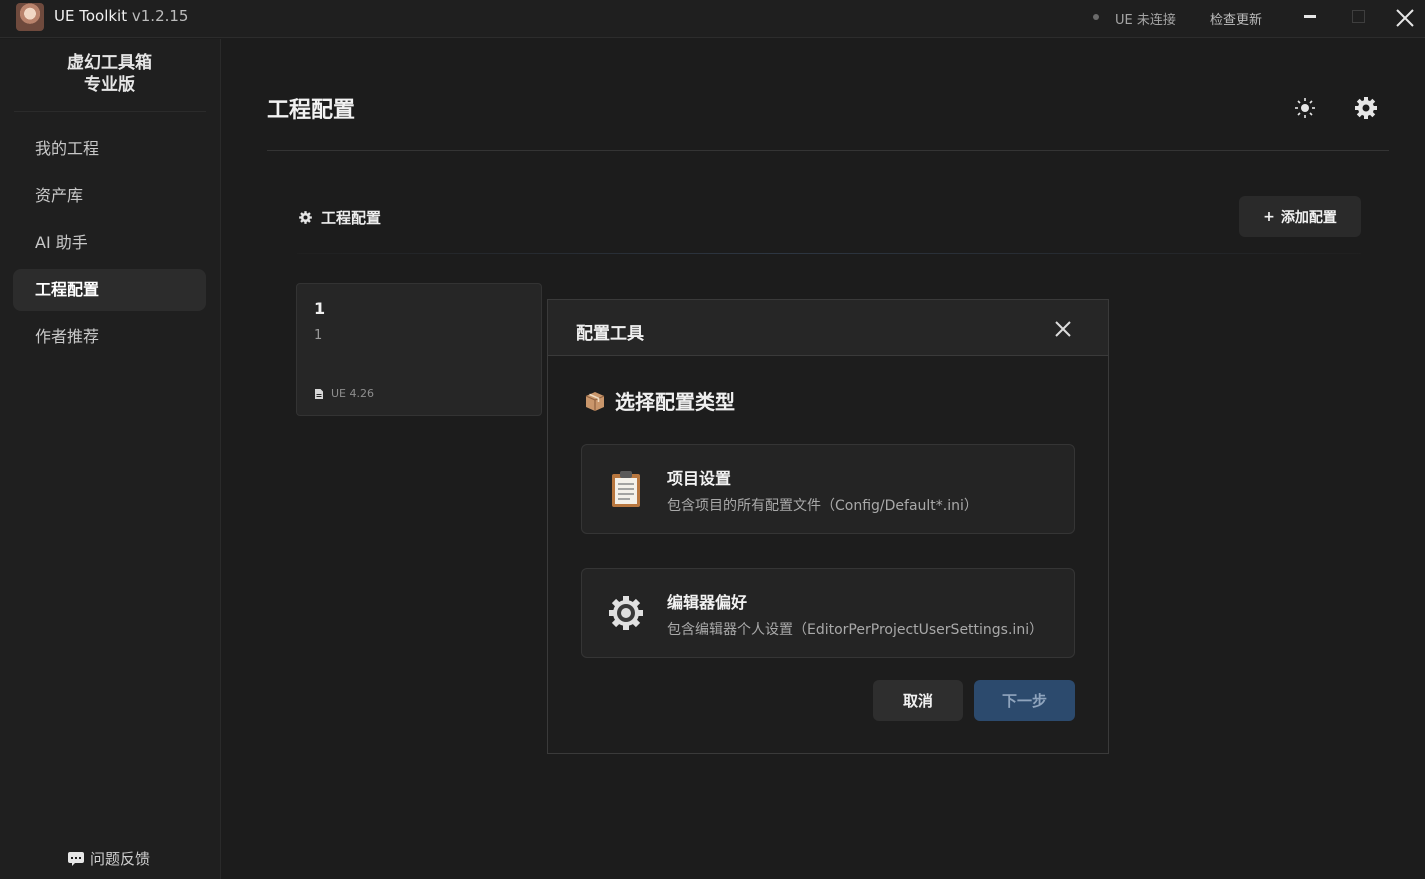 The width and height of the screenshot is (1425, 879). I want to click on sidebar-item-asset-library: 资产库, so click(109, 196).